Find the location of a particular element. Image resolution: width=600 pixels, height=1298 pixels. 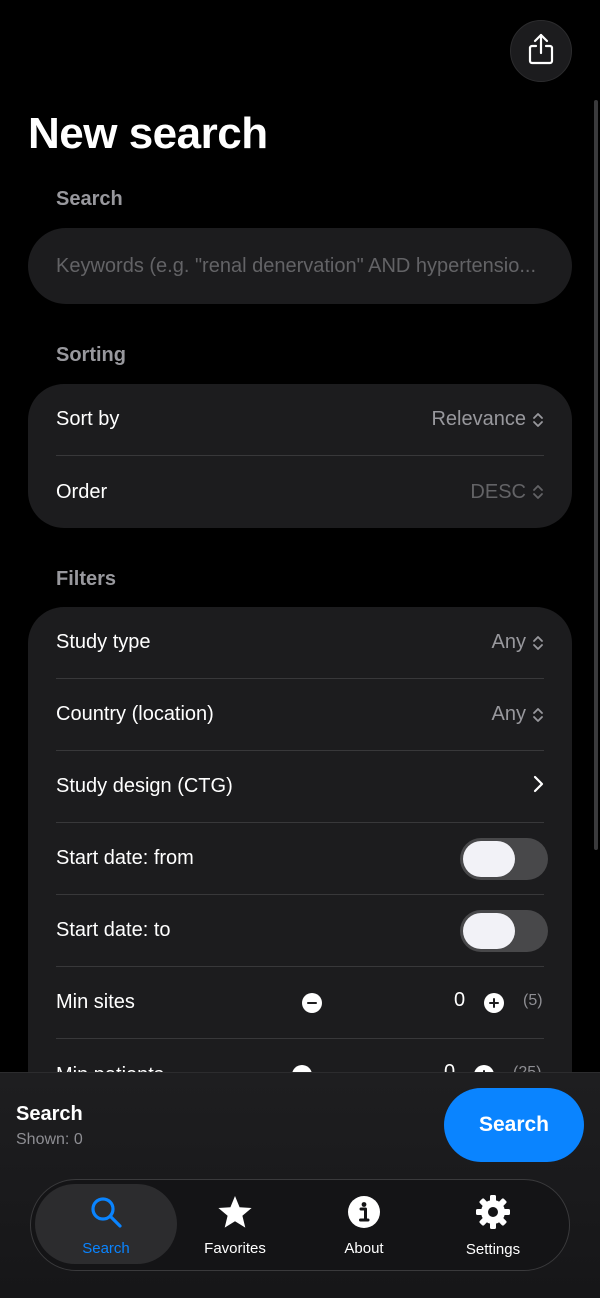

order-label: Order is located at coordinates (82, 491).